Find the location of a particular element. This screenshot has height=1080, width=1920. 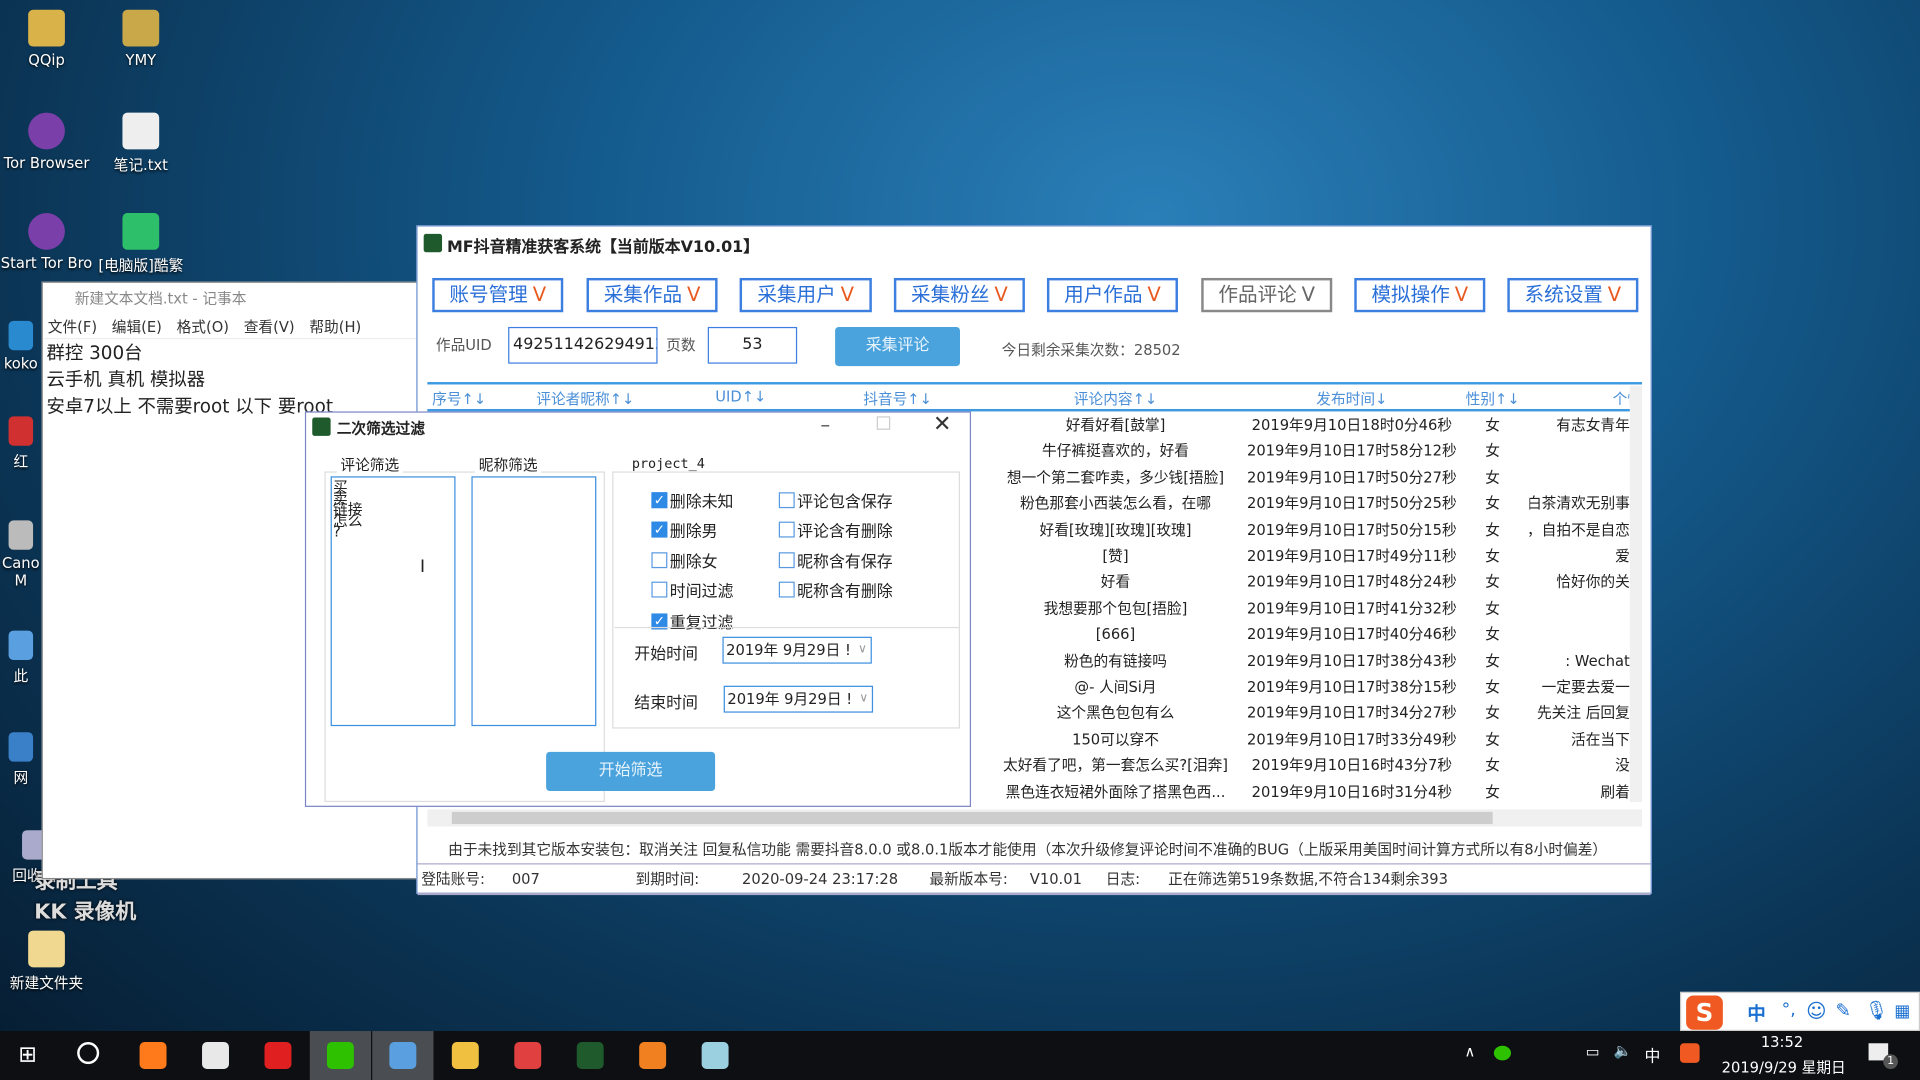

checkbox-5: ✓ 重复过滤 is located at coordinates (692, 621).